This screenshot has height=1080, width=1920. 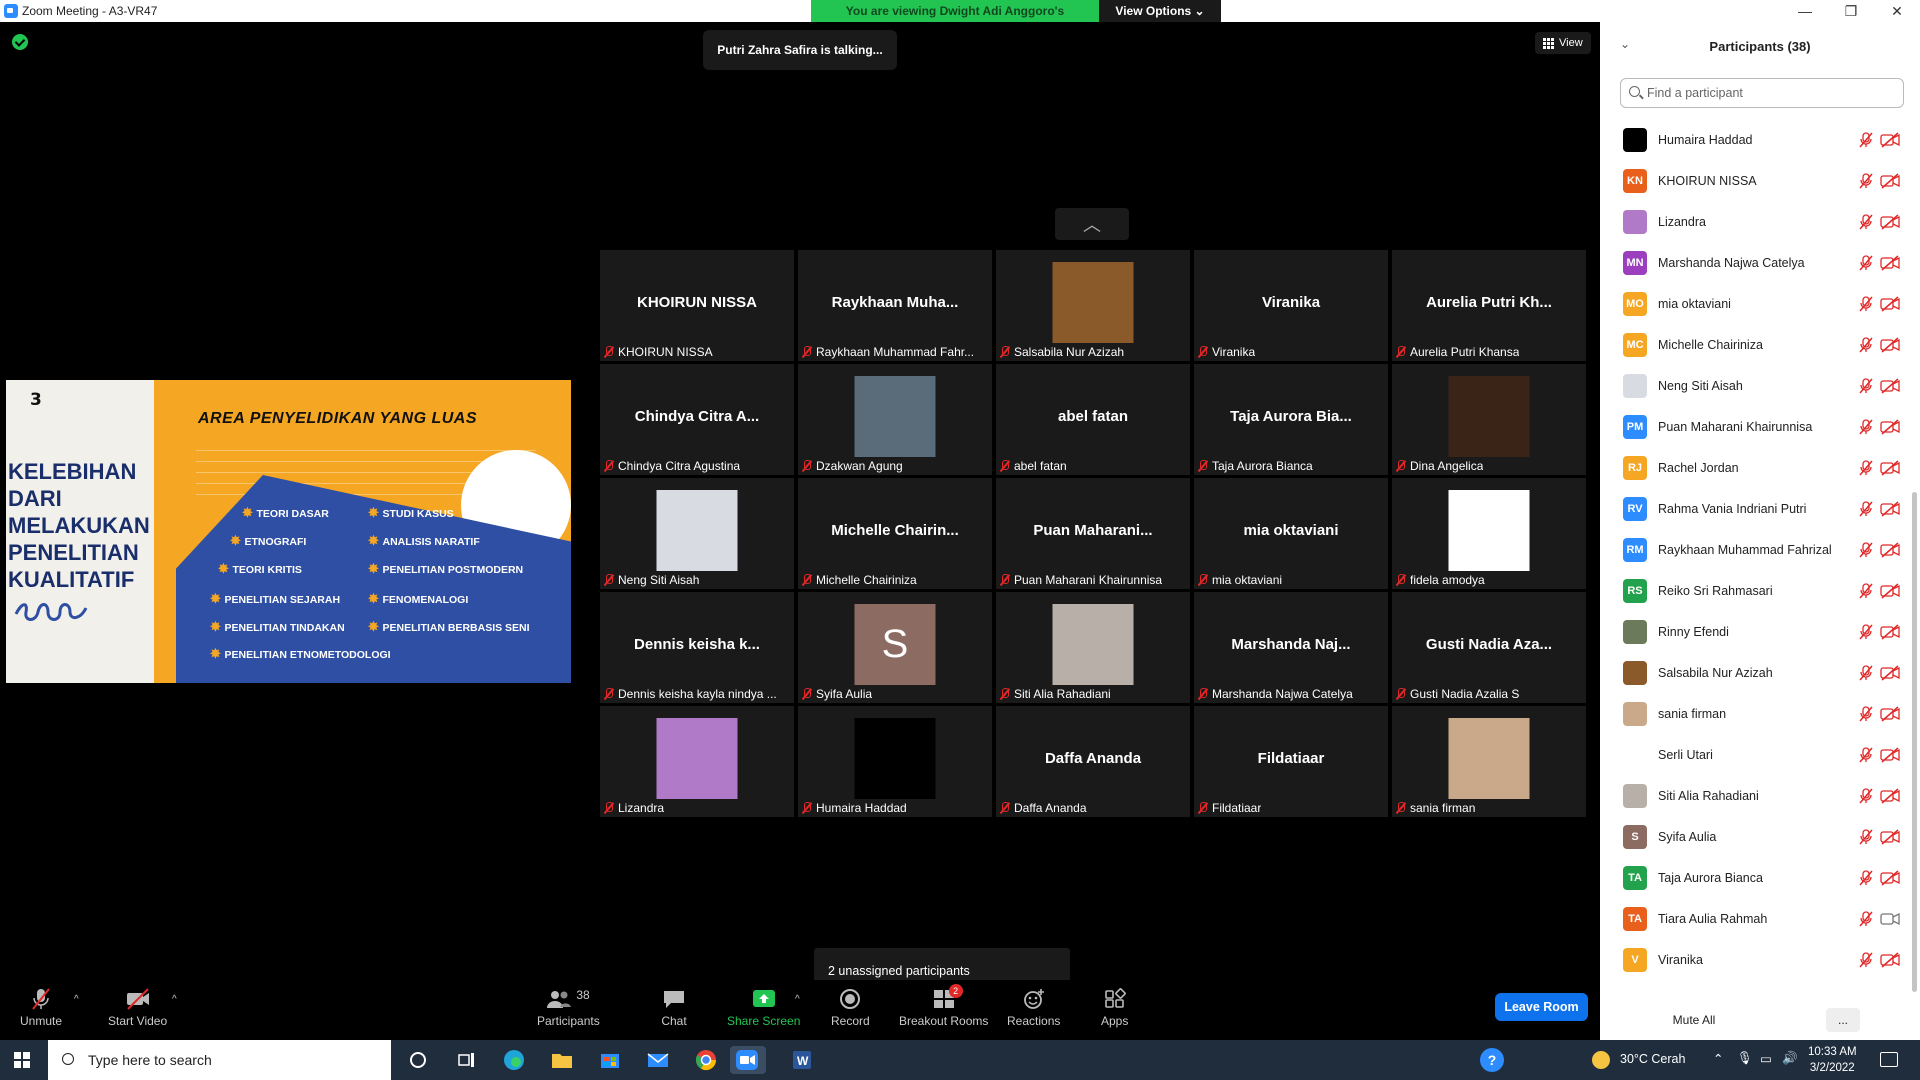 What do you see at coordinates (697, 419) in the screenshot?
I see `video-tile: Chindya Citra A... Chindya Citra Agustina` at bounding box center [697, 419].